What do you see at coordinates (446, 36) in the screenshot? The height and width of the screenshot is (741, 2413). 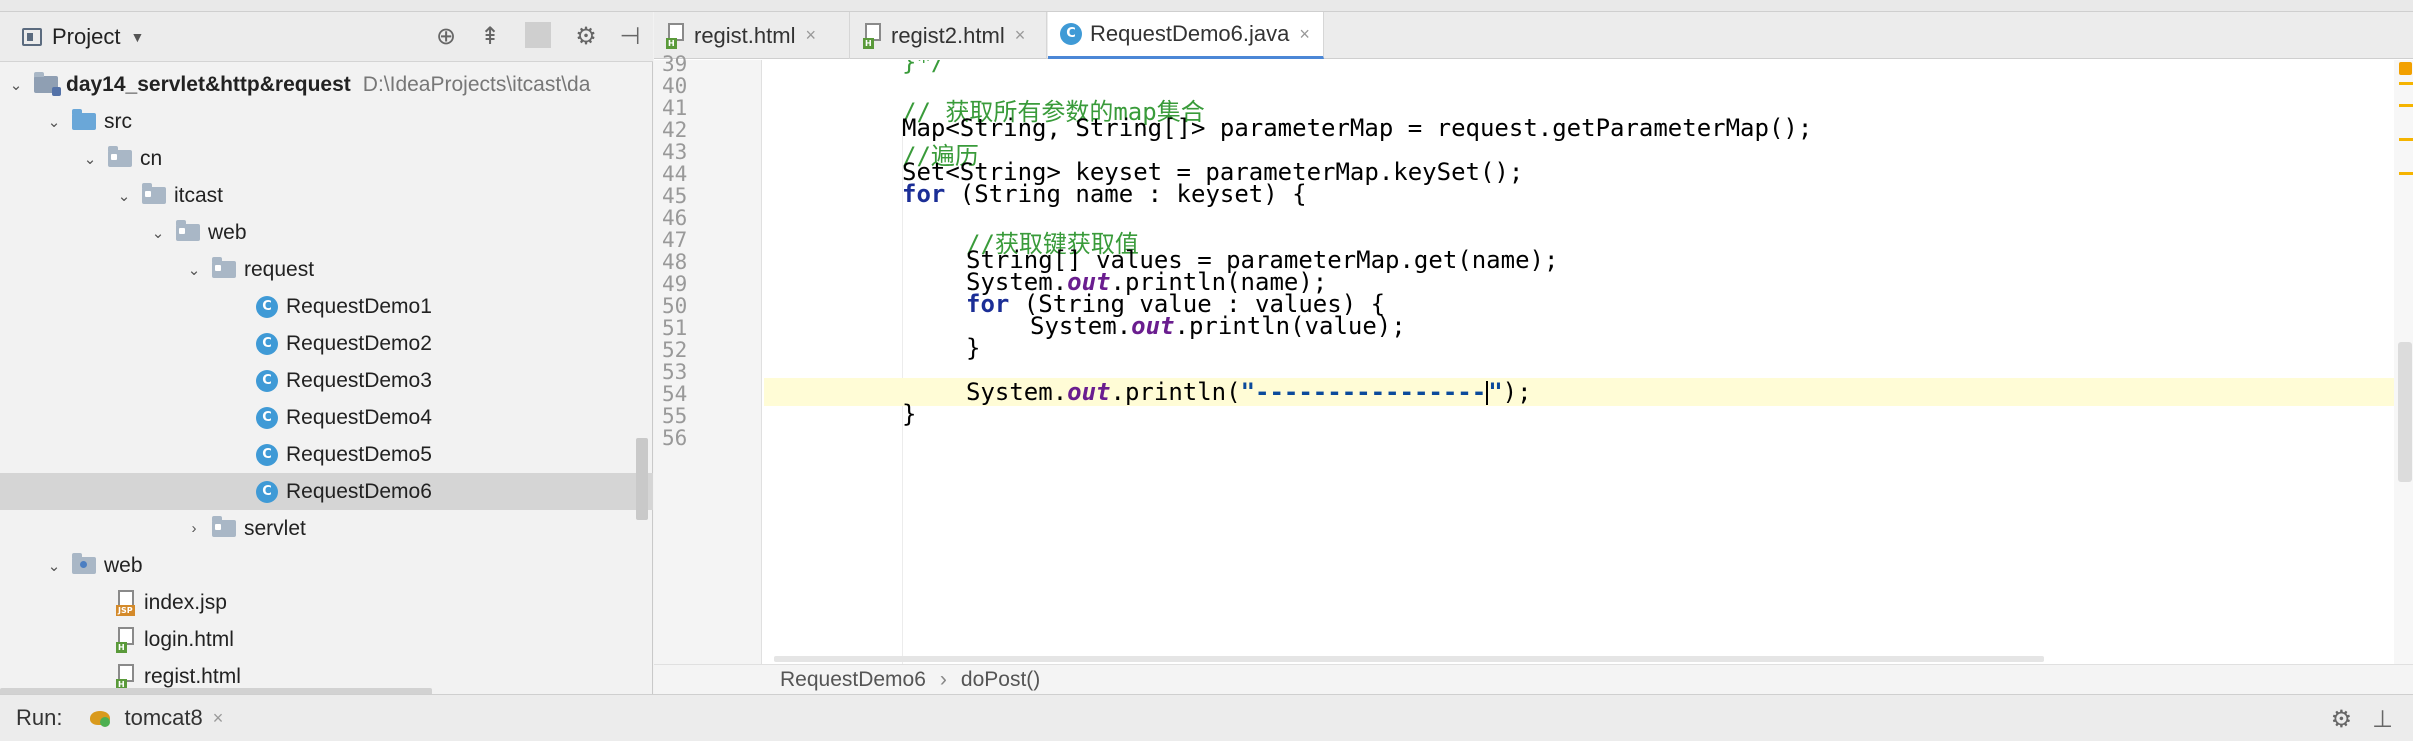 I see `target-icon: ⊕` at bounding box center [446, 36].